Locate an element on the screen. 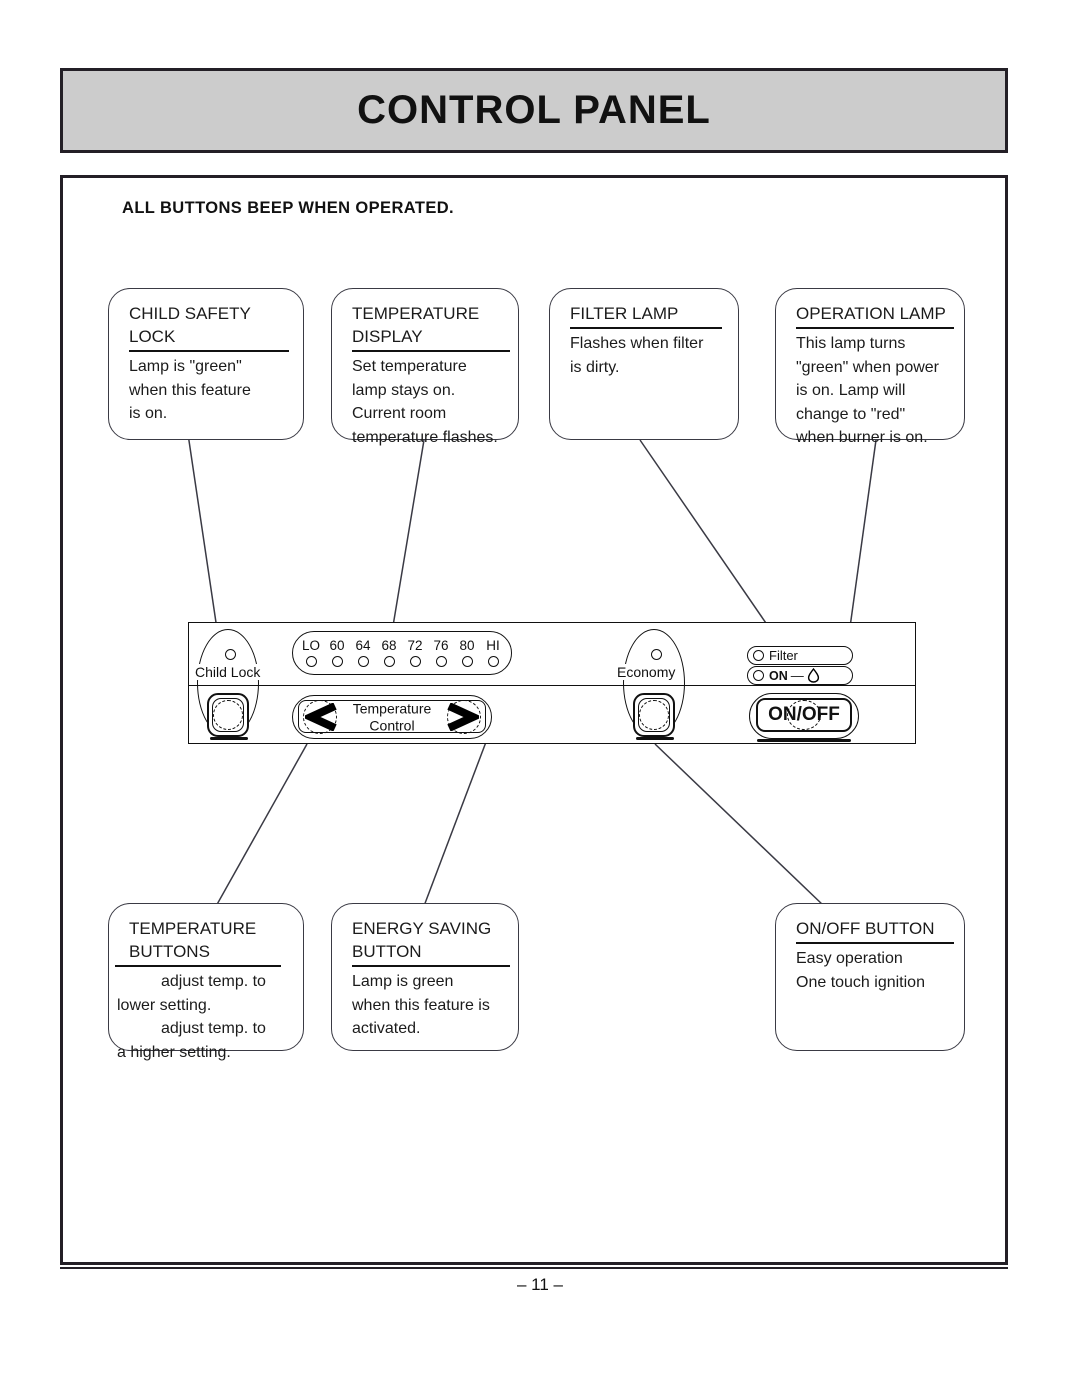 The width and height of the screenshot is (1080, 1397). temperature-scale-step: 64 is located at coordinates (363, 653).